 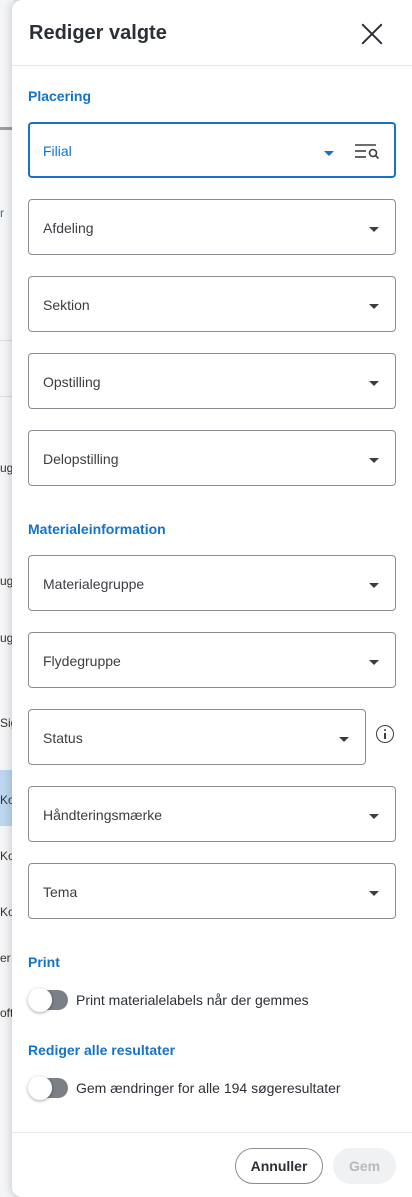 What do you see at coordinates (372, 34) in the screenshot?
I see `close-icon` at bounding box center [372, 34].